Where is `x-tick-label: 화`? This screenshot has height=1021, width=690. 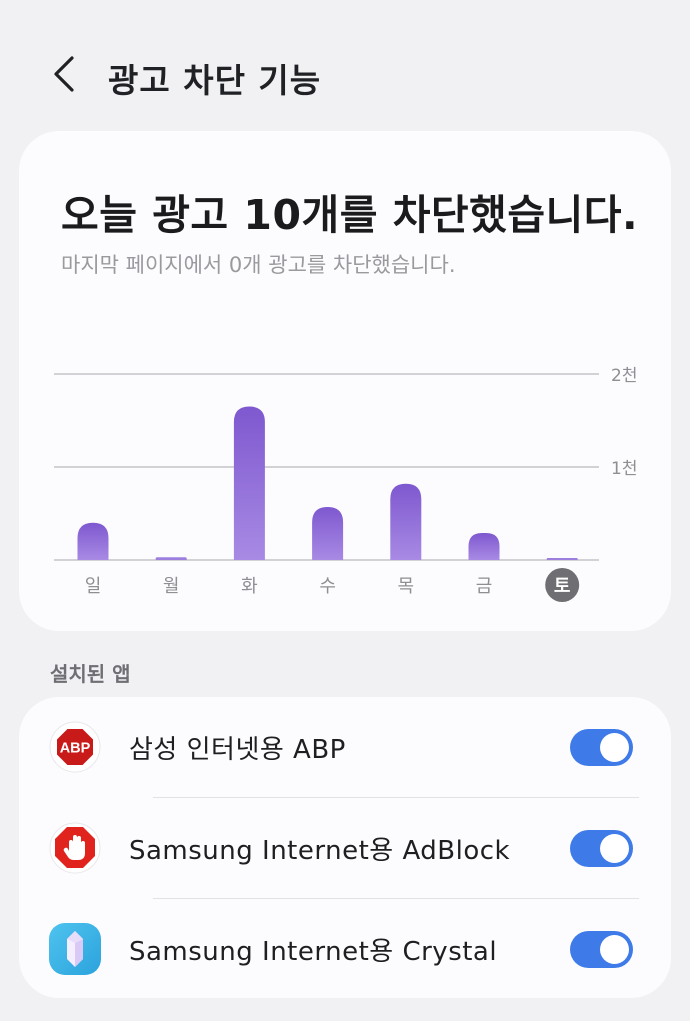
x-tick-label: 화 is located at coordinates (249, 586).